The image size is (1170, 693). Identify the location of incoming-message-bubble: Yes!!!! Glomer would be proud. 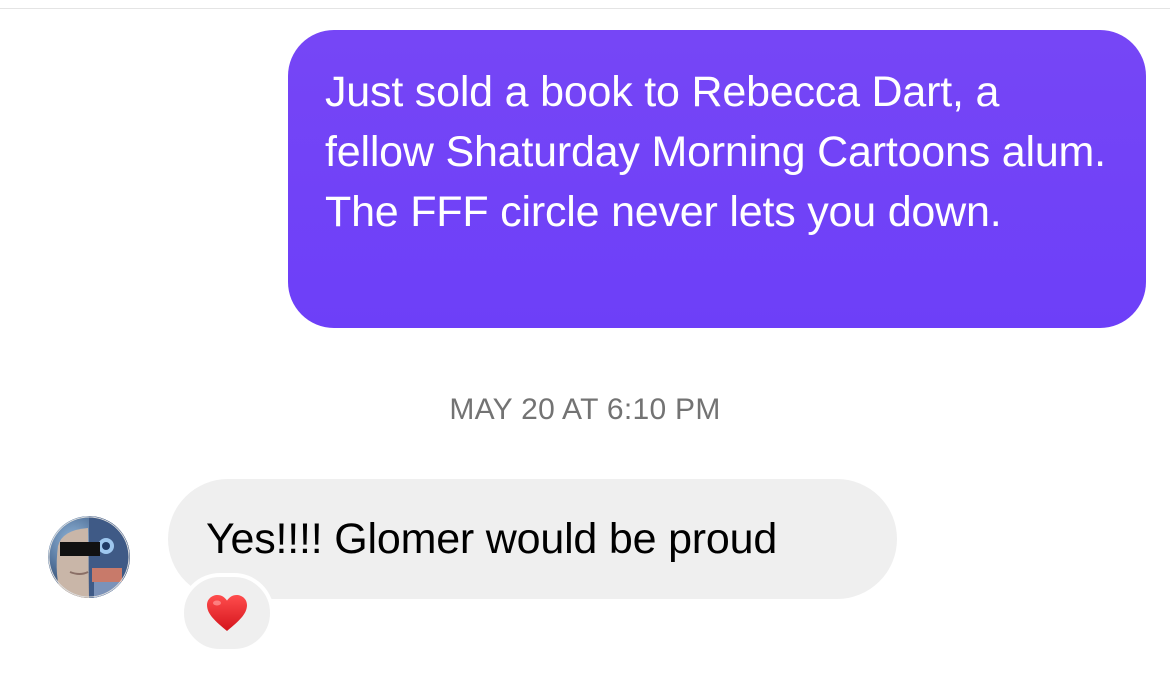
(532, 539).